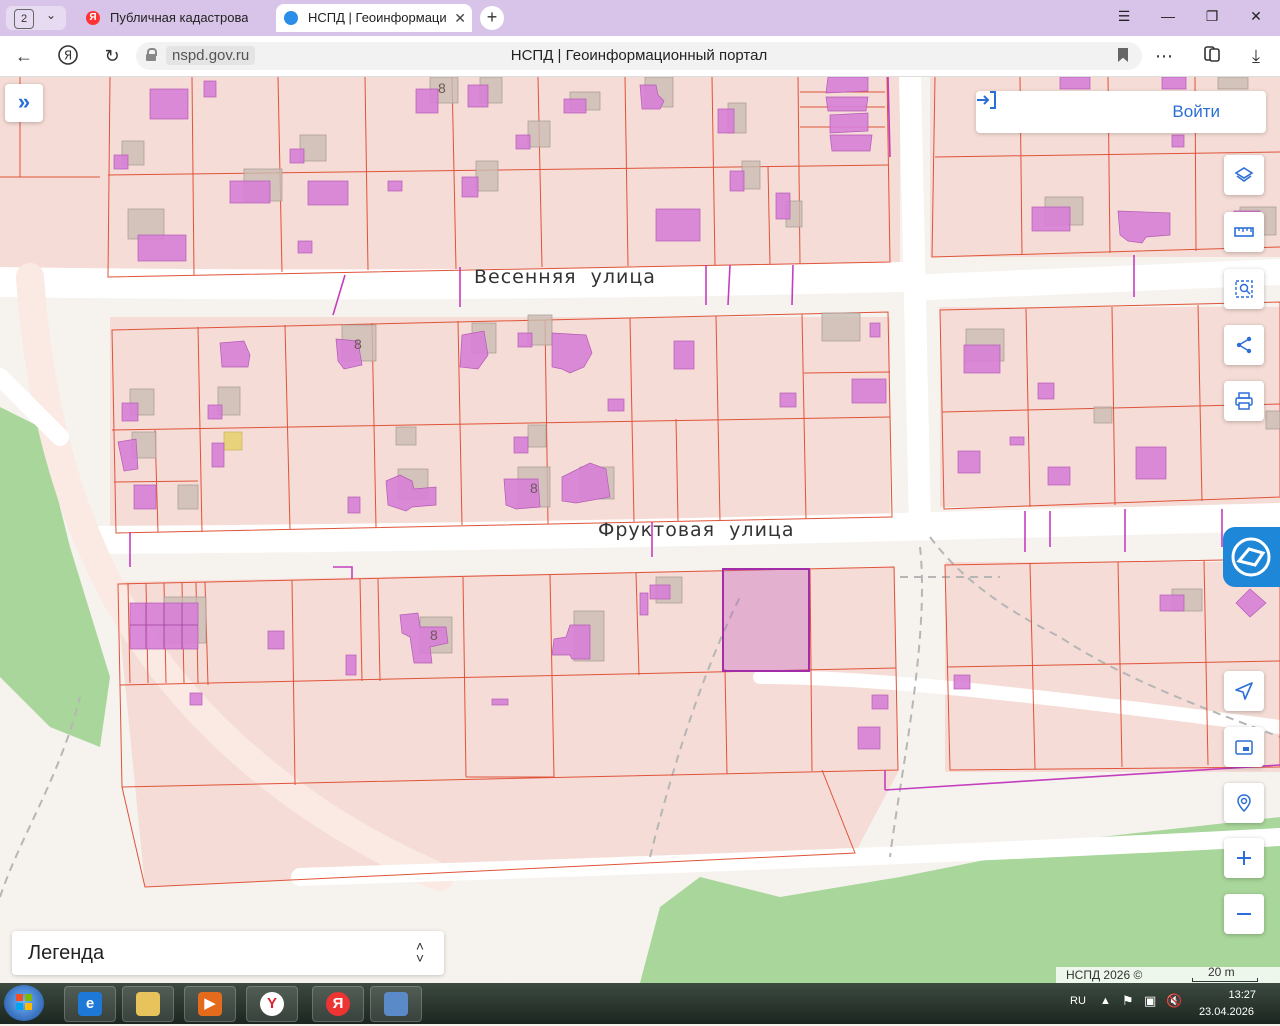 Image resolution: width=1280 pixels, height=1026 pixels. I want to click on image-viewer-icon, so click(396, 1004).